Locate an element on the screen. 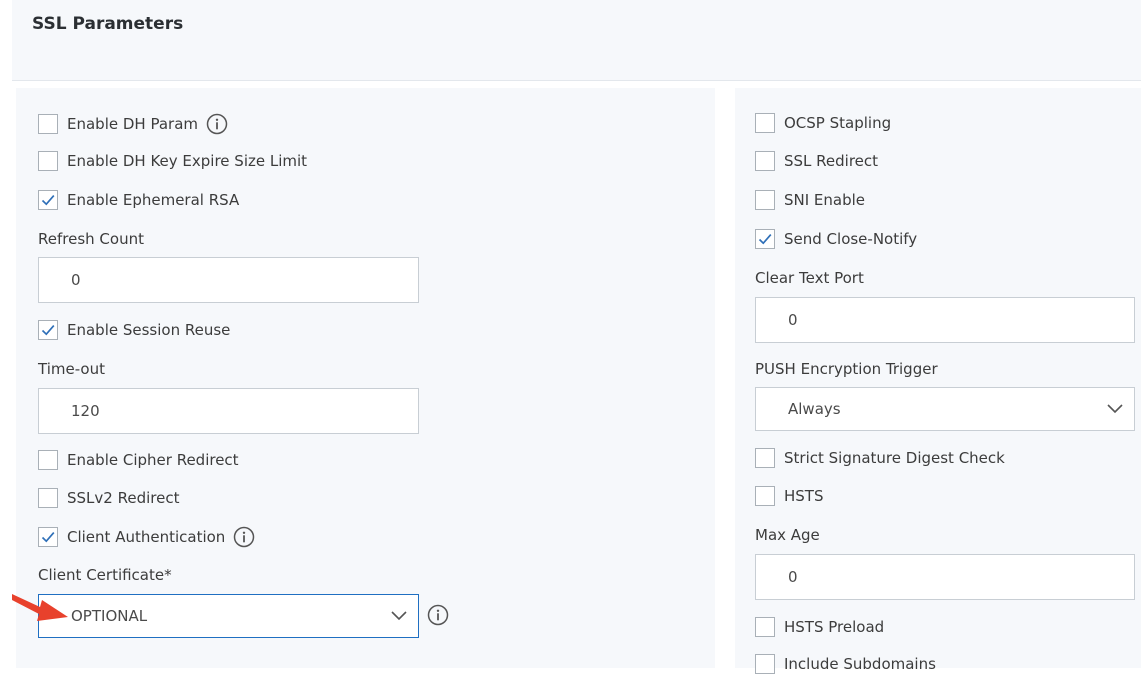  client-certificate-value: OPTIONAL is located at coordinates (109, 616).